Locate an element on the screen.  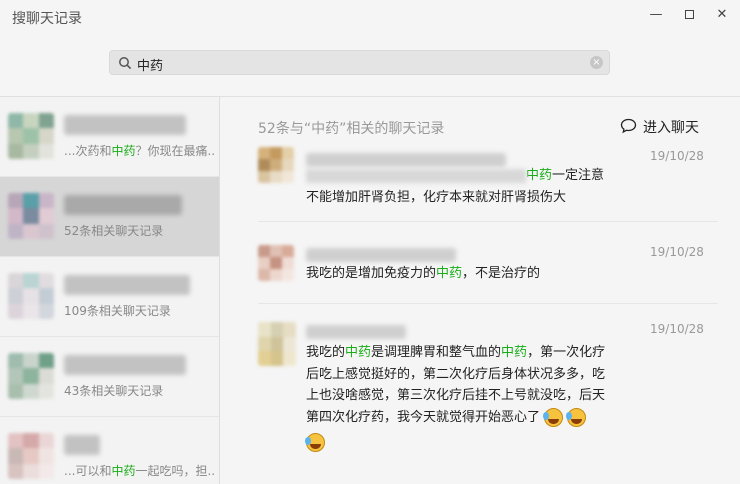
search-result-message: 19/10/28 我吃的是增加免疫力的中药，不是治疗的 is located at coordinates (480, 275).